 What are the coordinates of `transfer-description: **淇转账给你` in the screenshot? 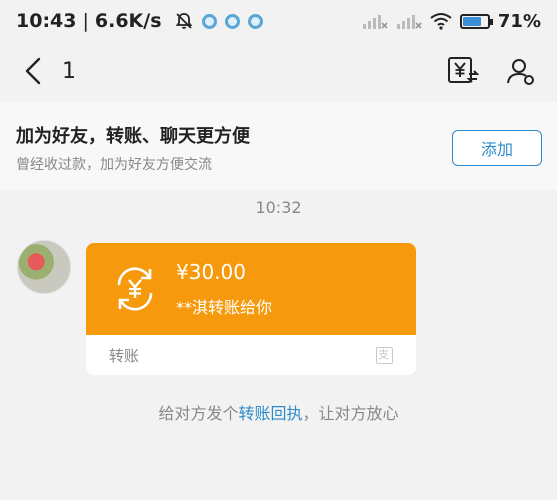 It's located at (224, 307).